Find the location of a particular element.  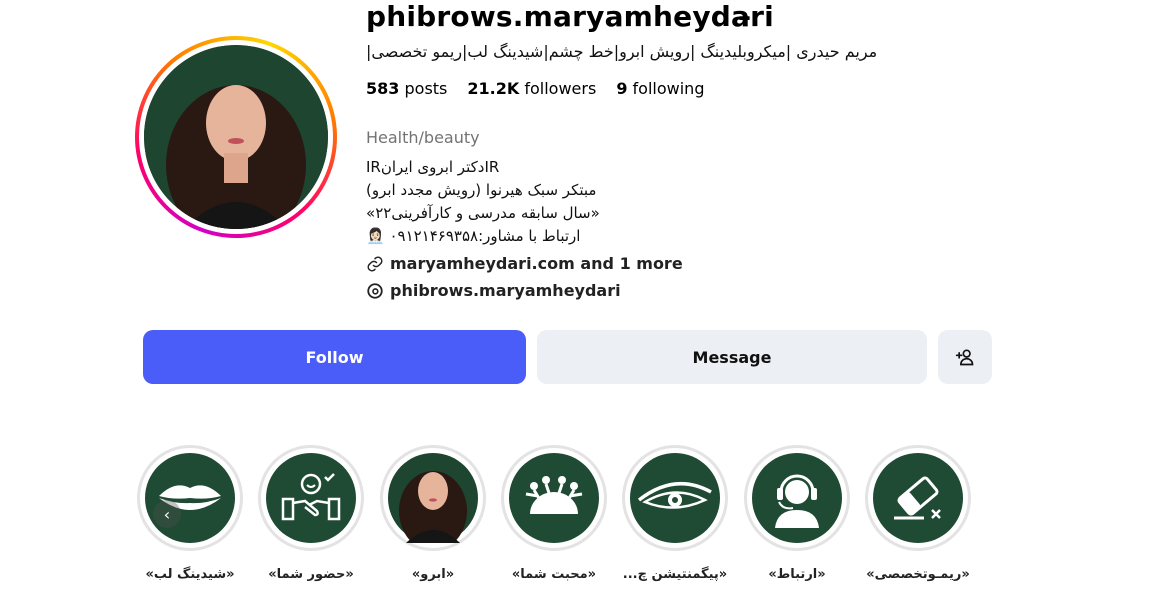

highlight-label: «محبت شما» is located at coordinates (554, 574).